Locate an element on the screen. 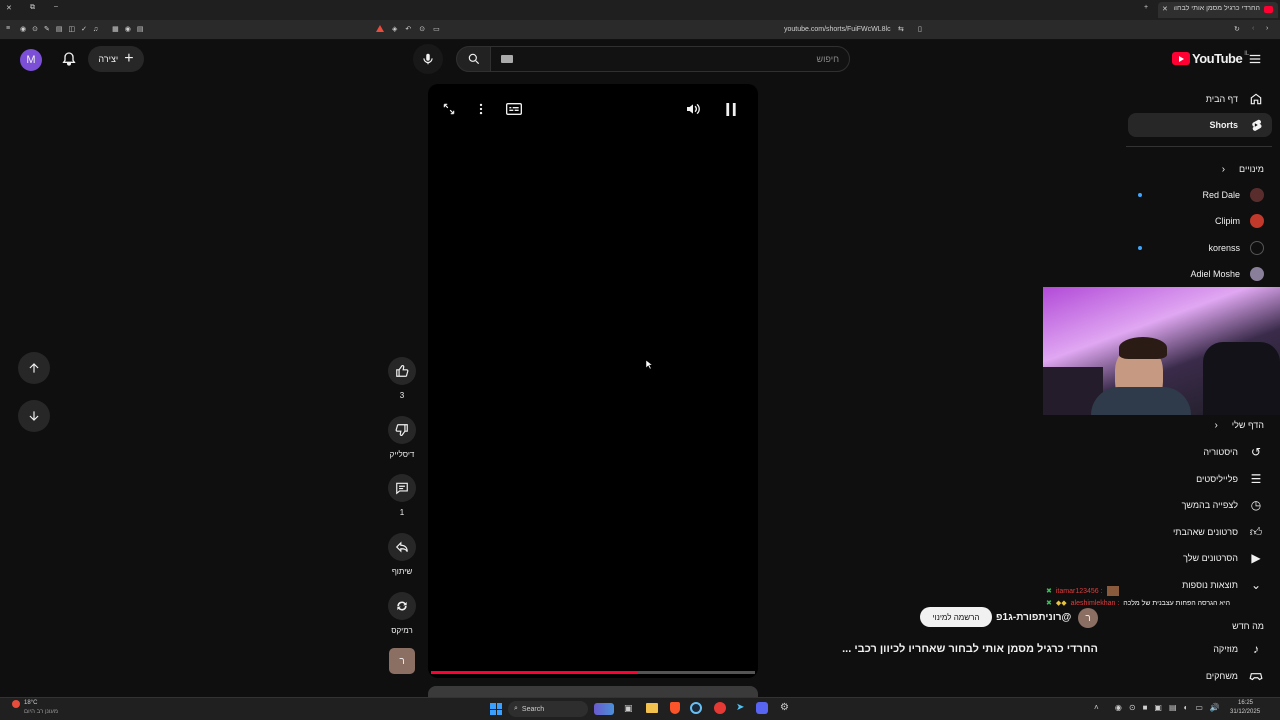 This screenshot has width=1280, height=720. sidebar-you-item: הסרטונים שלך ▶ is located at coordinates (1200, 558).